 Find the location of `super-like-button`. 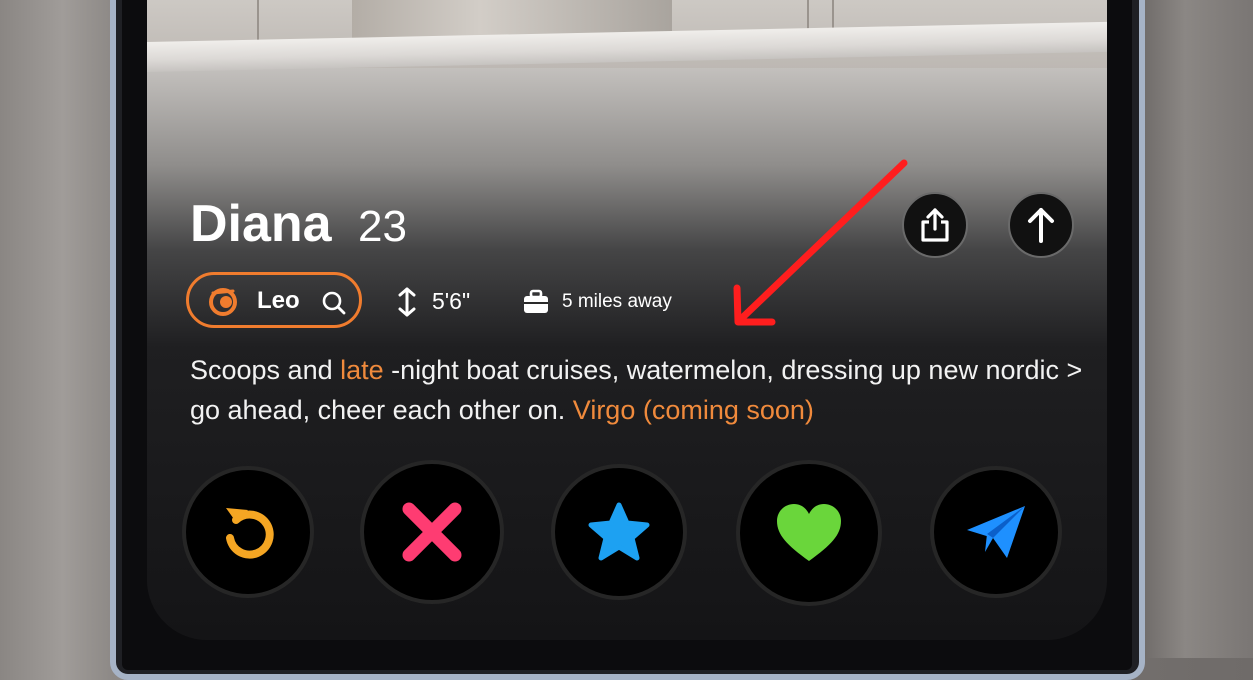

super-like-button is located at coordinates (619, 532).